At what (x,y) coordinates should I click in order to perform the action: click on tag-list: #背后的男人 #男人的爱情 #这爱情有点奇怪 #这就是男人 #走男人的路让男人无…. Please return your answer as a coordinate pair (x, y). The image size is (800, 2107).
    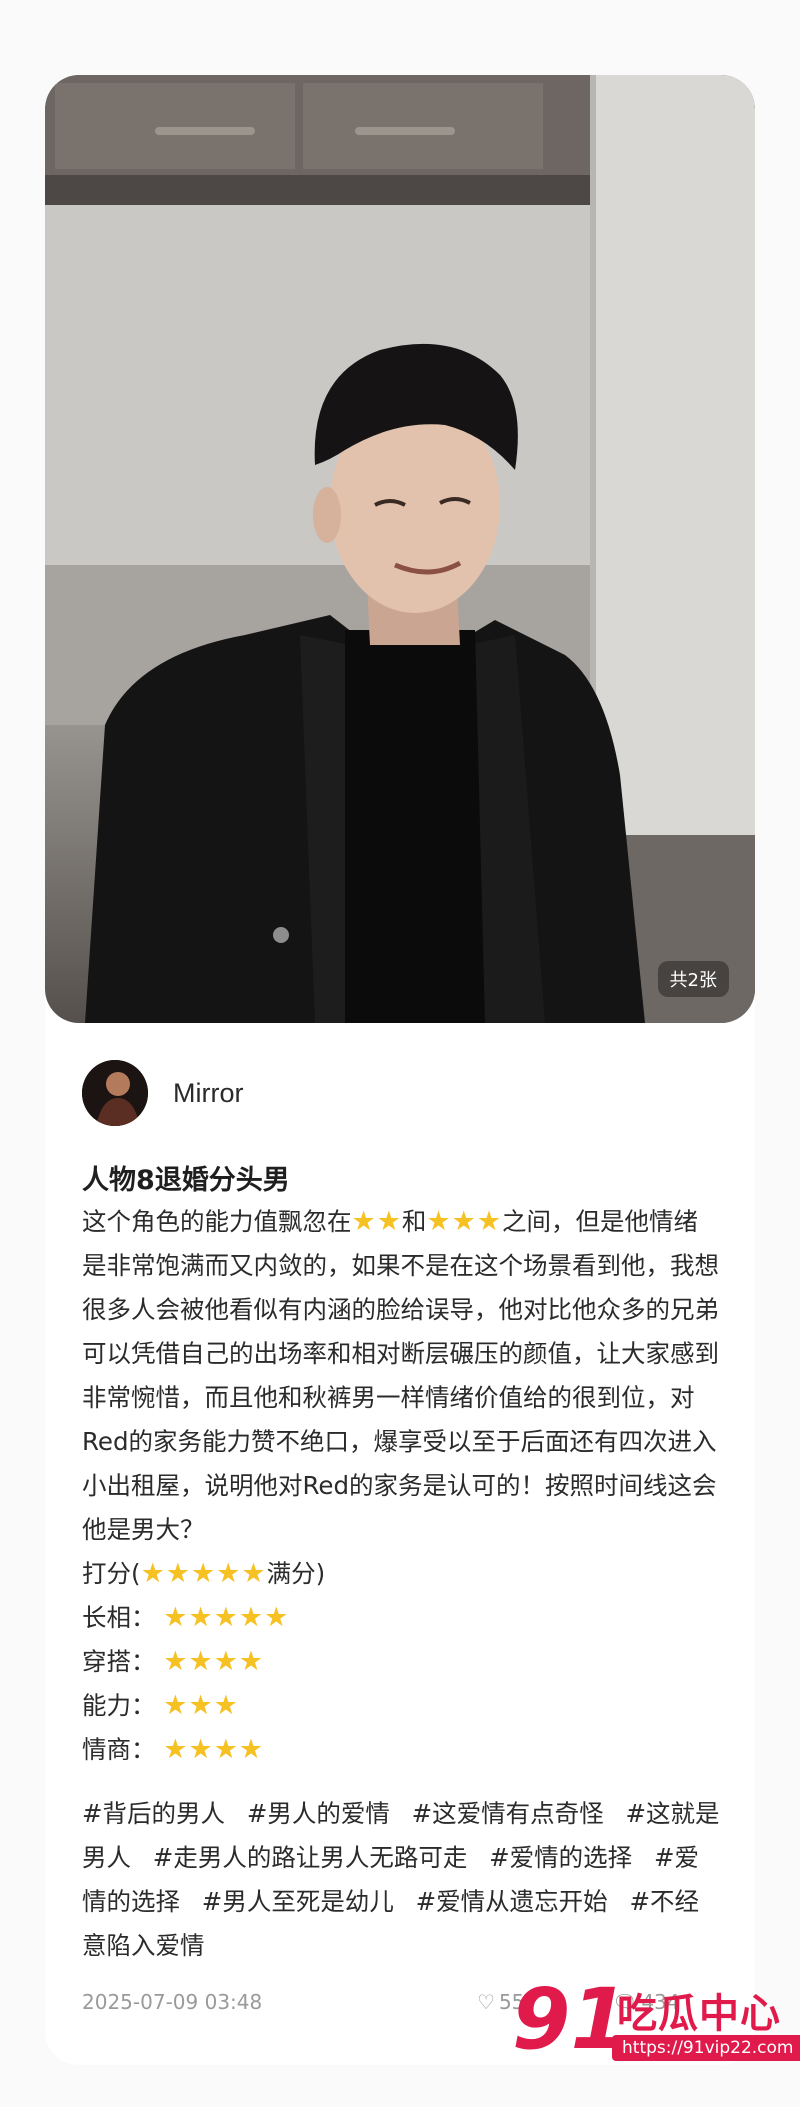
    Looking at the image, I should click on (402, 1880).